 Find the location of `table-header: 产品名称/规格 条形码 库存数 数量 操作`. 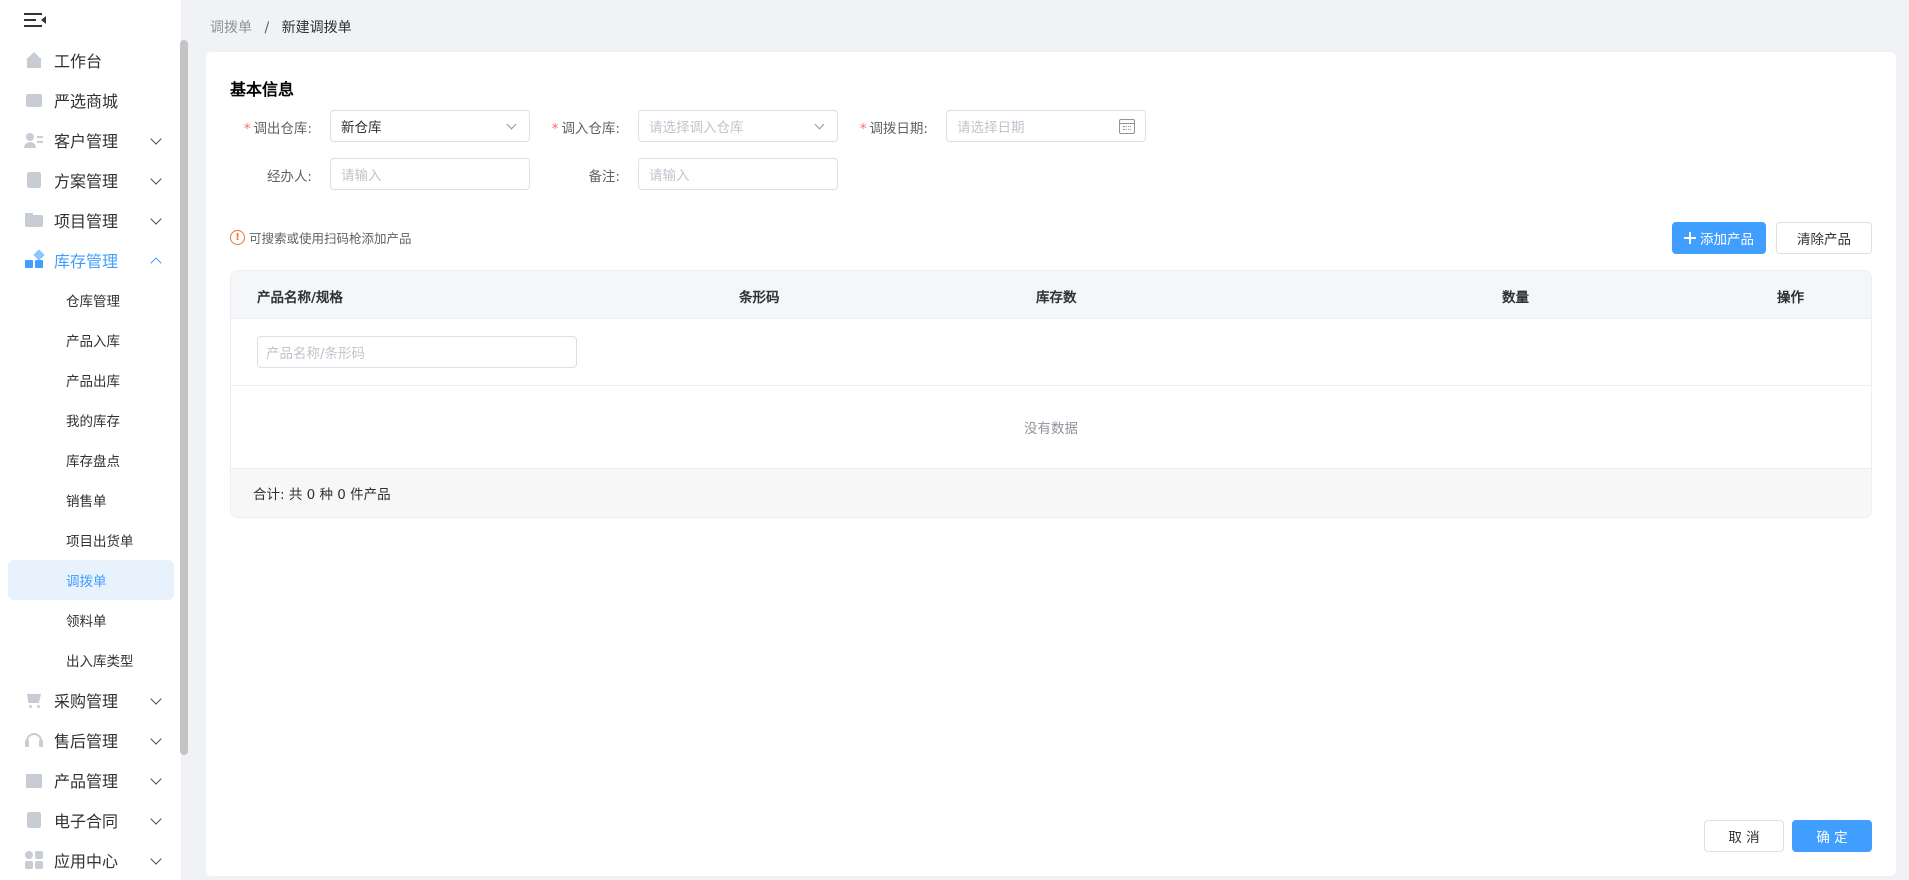

table-header: 产品名称/规格 条形码 库存数 数量 操作 is located at coordinates (1051, 295).